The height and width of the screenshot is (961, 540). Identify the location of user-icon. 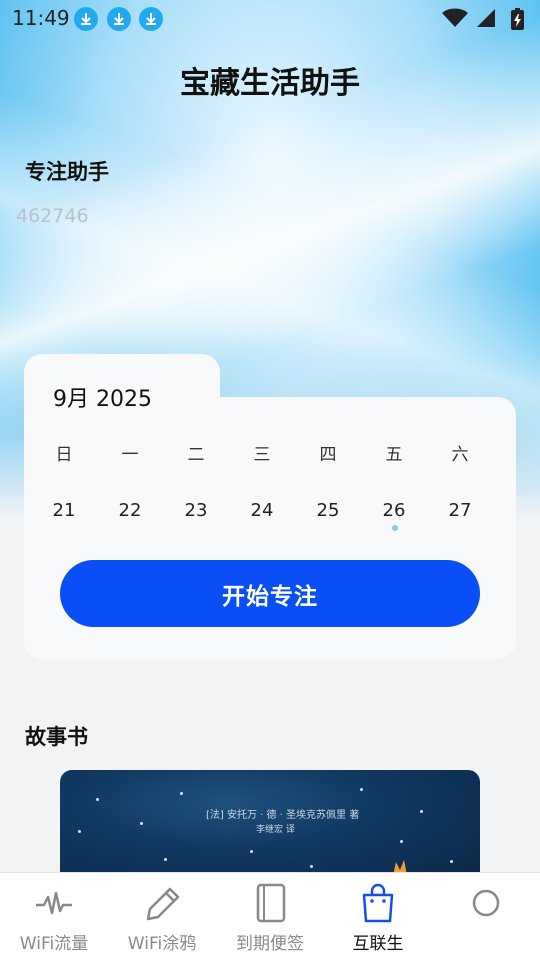
(486, 903).